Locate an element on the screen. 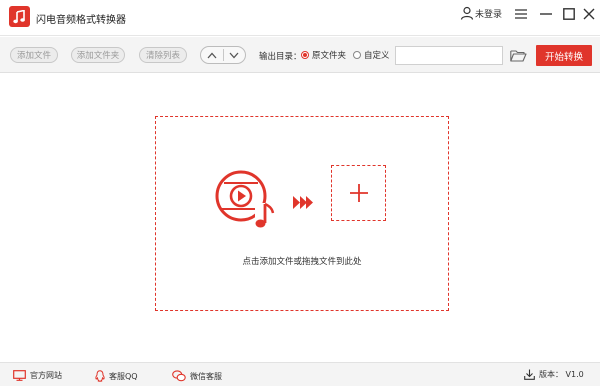  wechat-service-link: 微信客服 is located at coordinates (197, 376).